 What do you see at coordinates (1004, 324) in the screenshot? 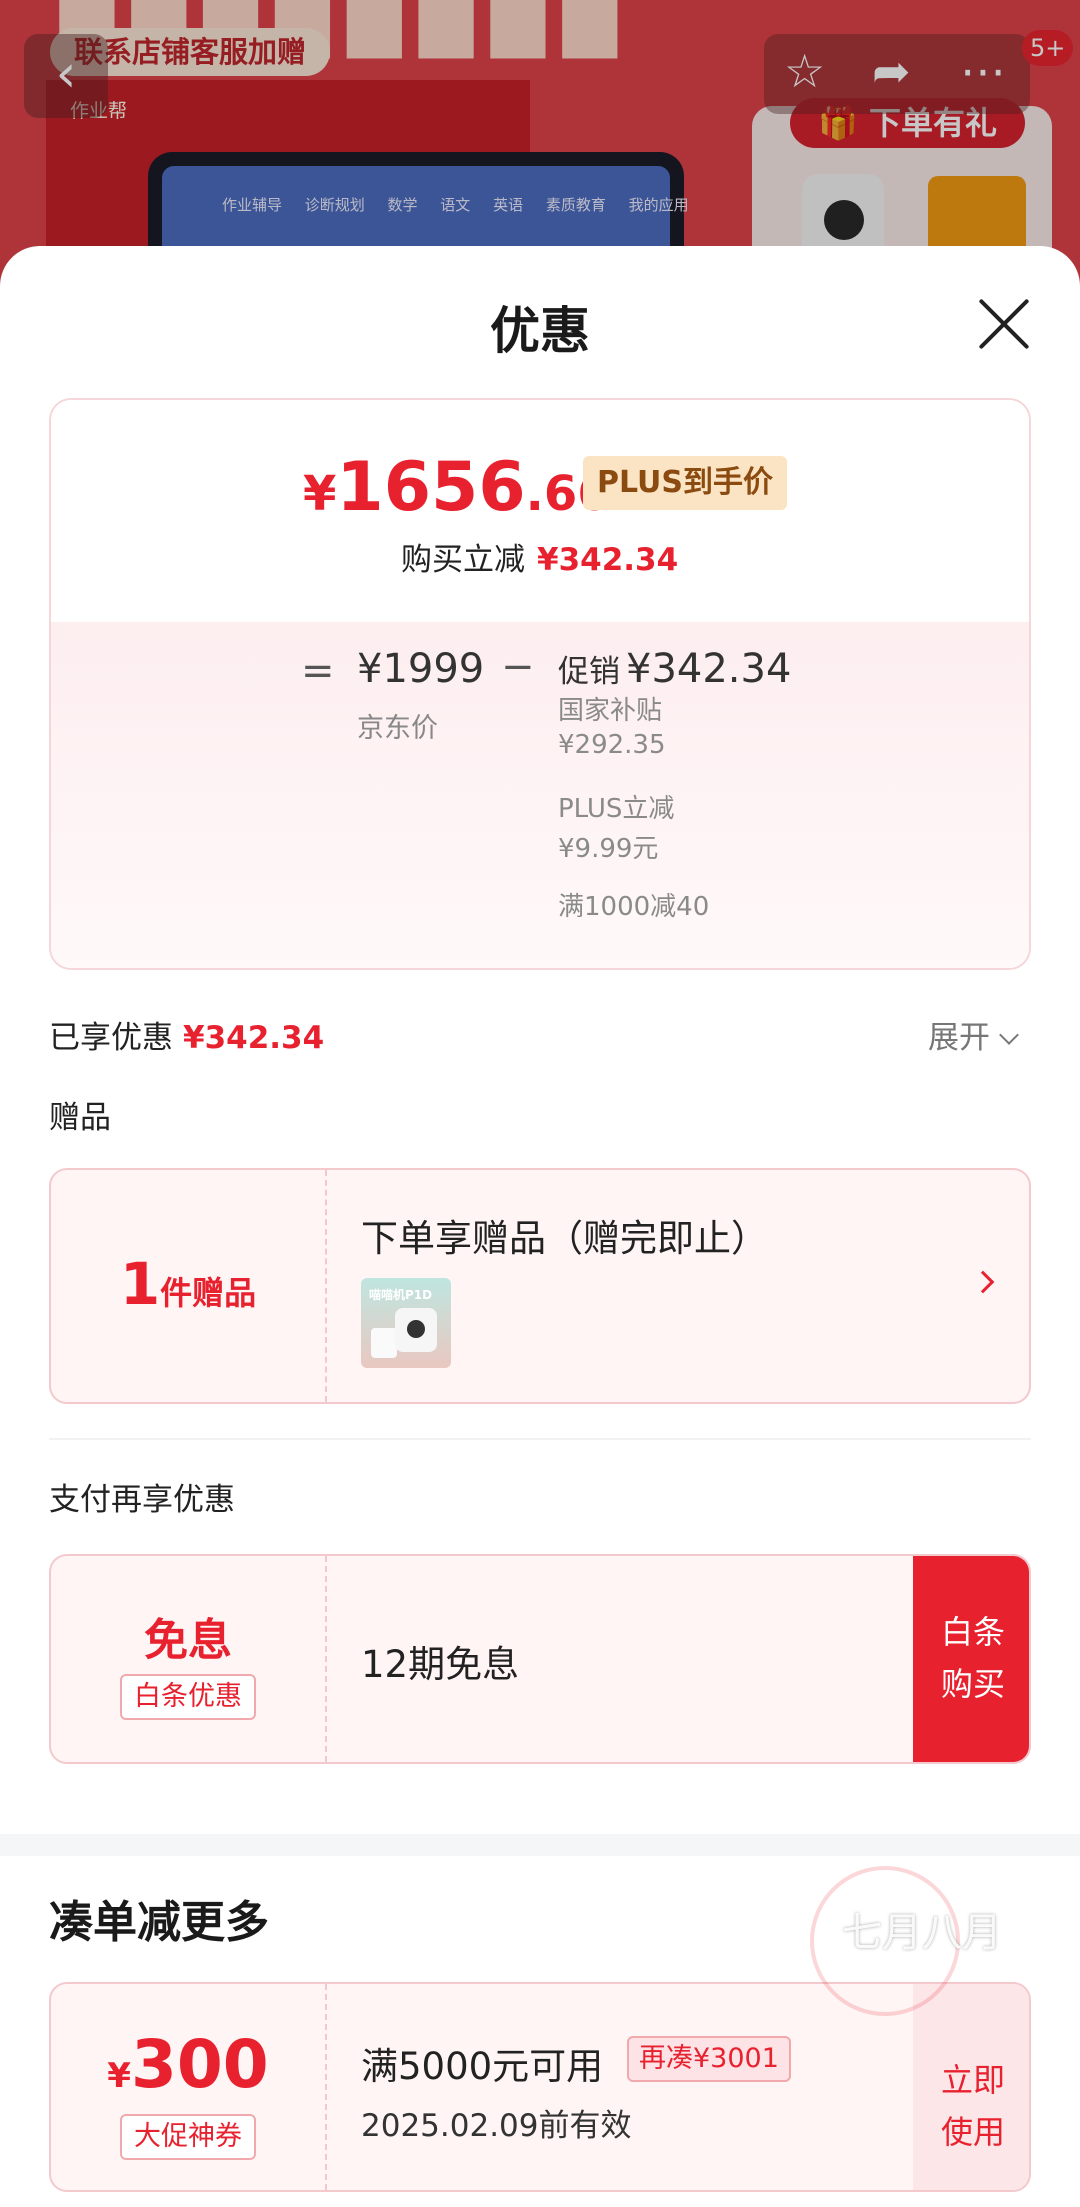
I see `close-icon` at bounding box center [1004, 324].